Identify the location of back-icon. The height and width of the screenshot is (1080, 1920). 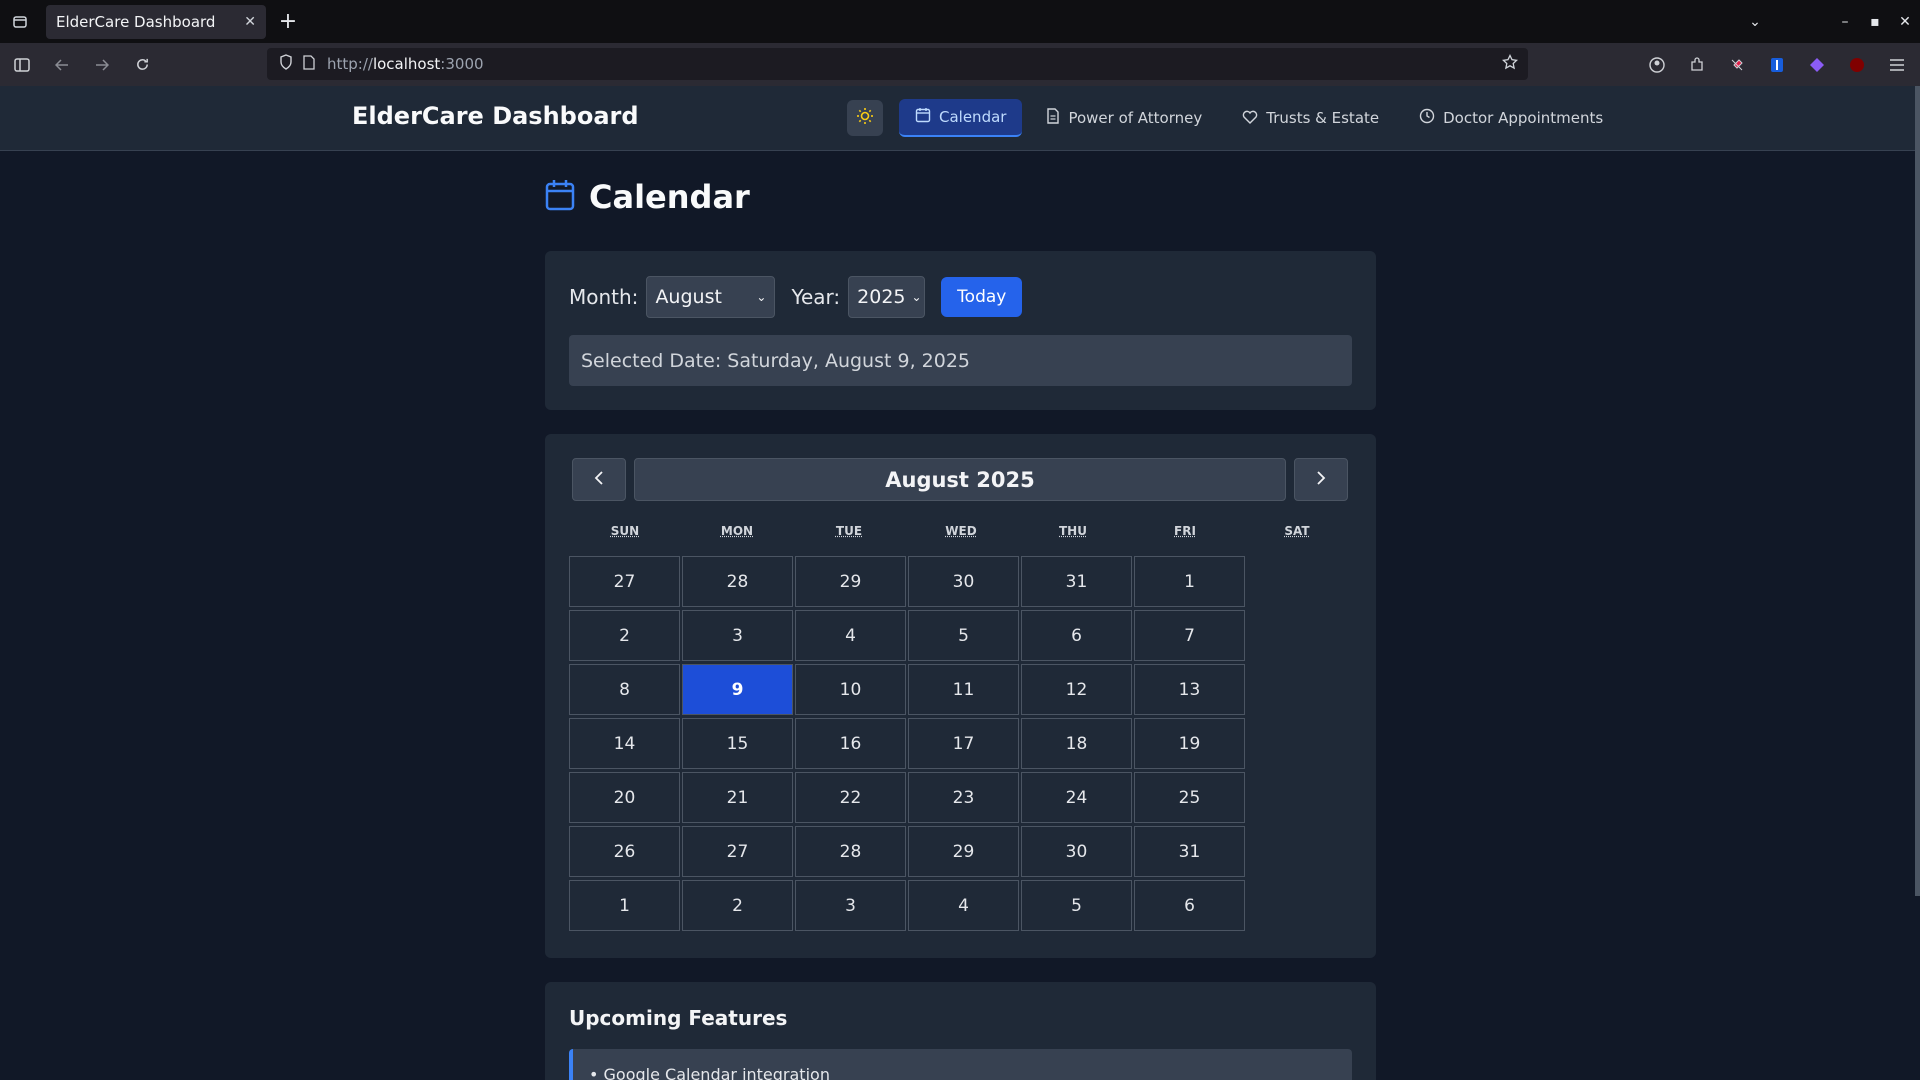
(62, 65).